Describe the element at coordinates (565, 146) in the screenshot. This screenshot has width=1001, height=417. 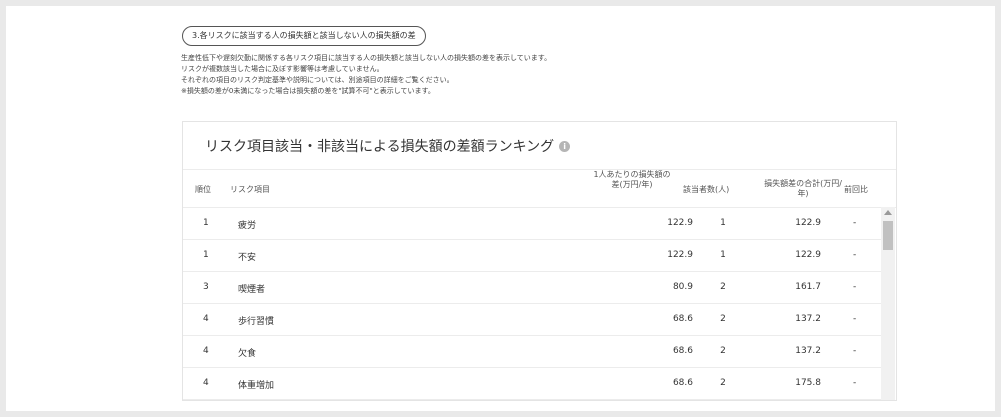
I see `info-icon: i` at that location.